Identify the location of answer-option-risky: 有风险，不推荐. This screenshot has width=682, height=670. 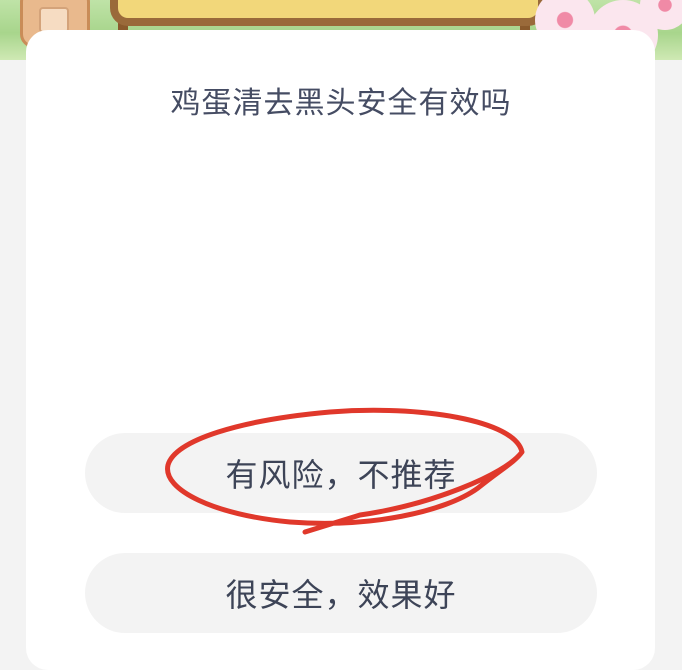
(341, 473).